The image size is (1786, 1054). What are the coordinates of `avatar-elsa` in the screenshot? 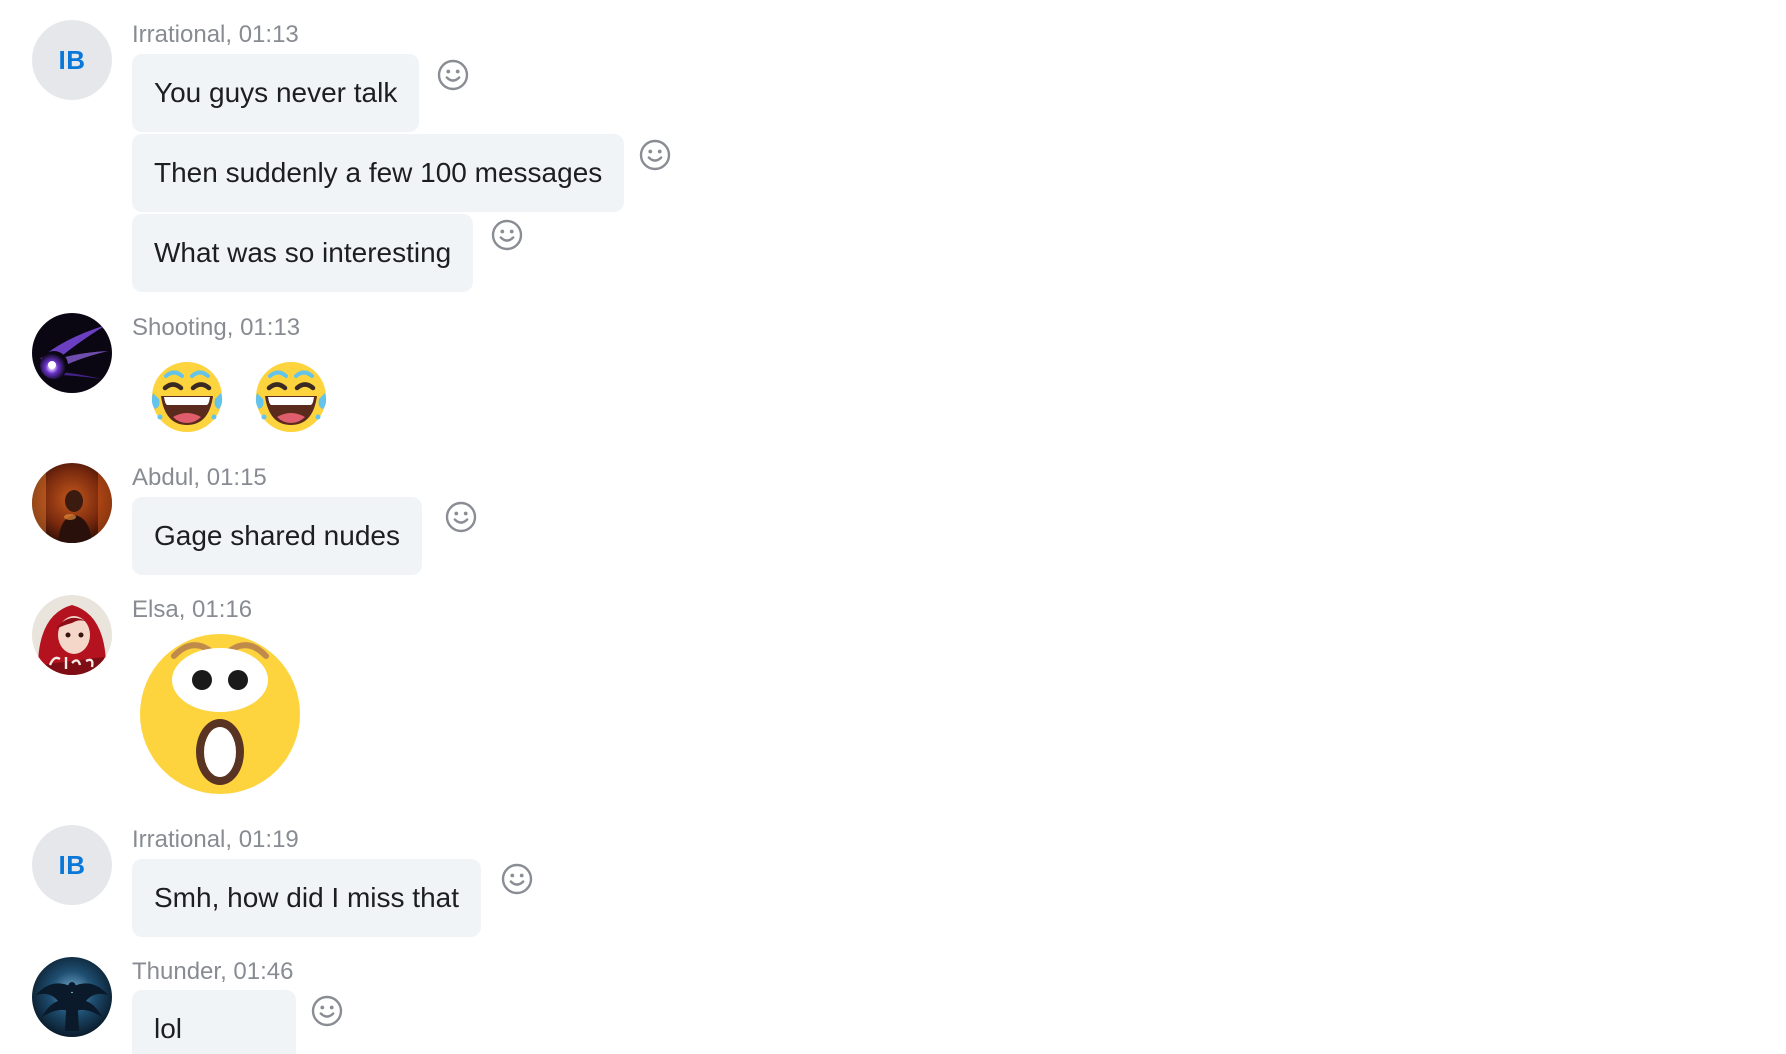 It's located at (72, 635).